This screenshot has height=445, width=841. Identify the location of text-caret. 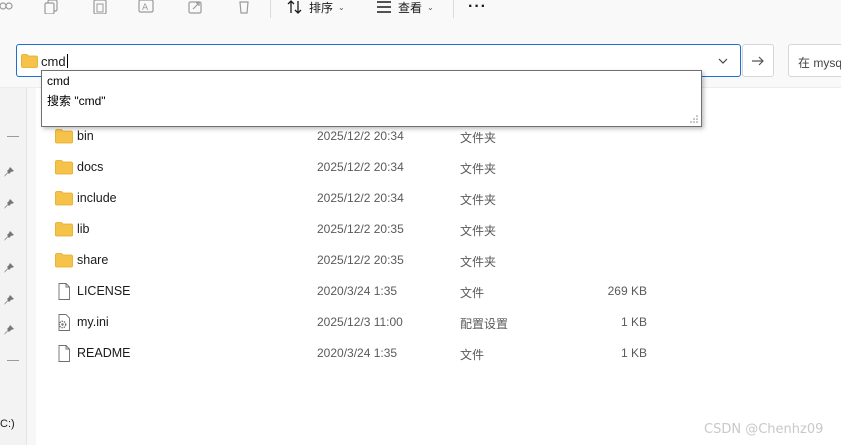
(67, 61).